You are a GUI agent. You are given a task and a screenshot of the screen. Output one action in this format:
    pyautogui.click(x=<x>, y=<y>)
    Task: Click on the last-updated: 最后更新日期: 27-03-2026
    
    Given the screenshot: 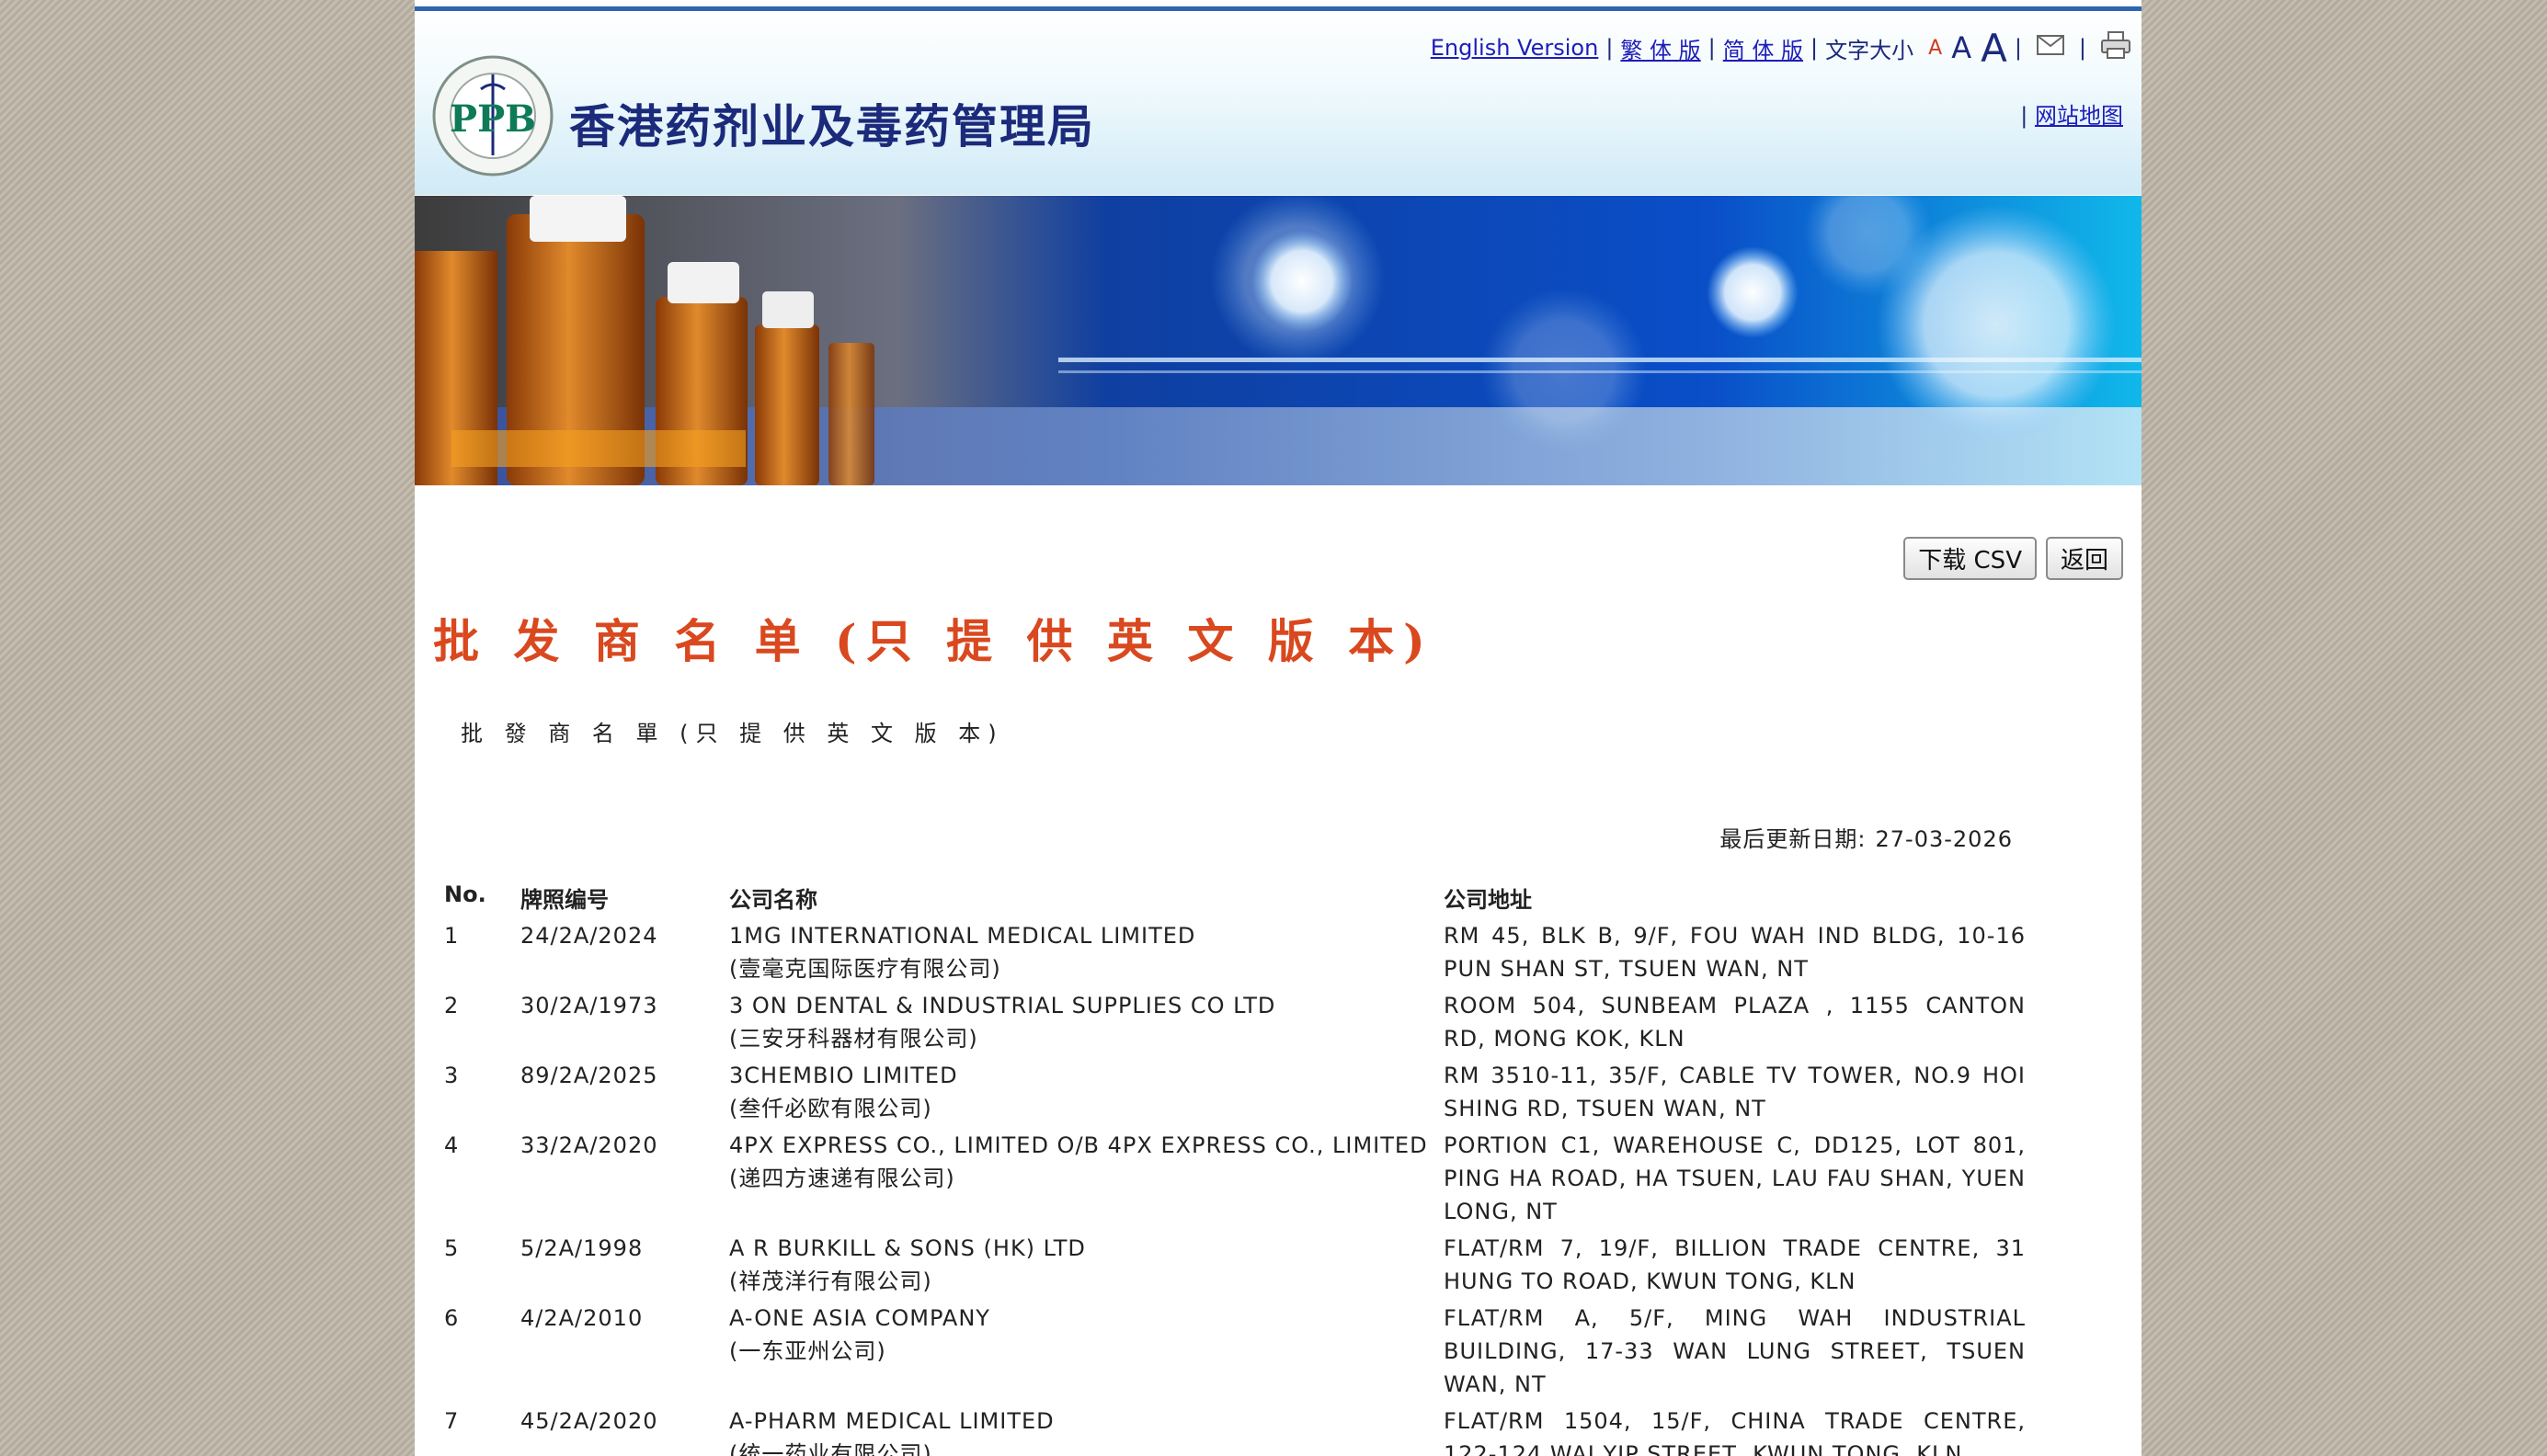 What is the action you would take?
    pyautogui.click(x=1866, y=837)
    